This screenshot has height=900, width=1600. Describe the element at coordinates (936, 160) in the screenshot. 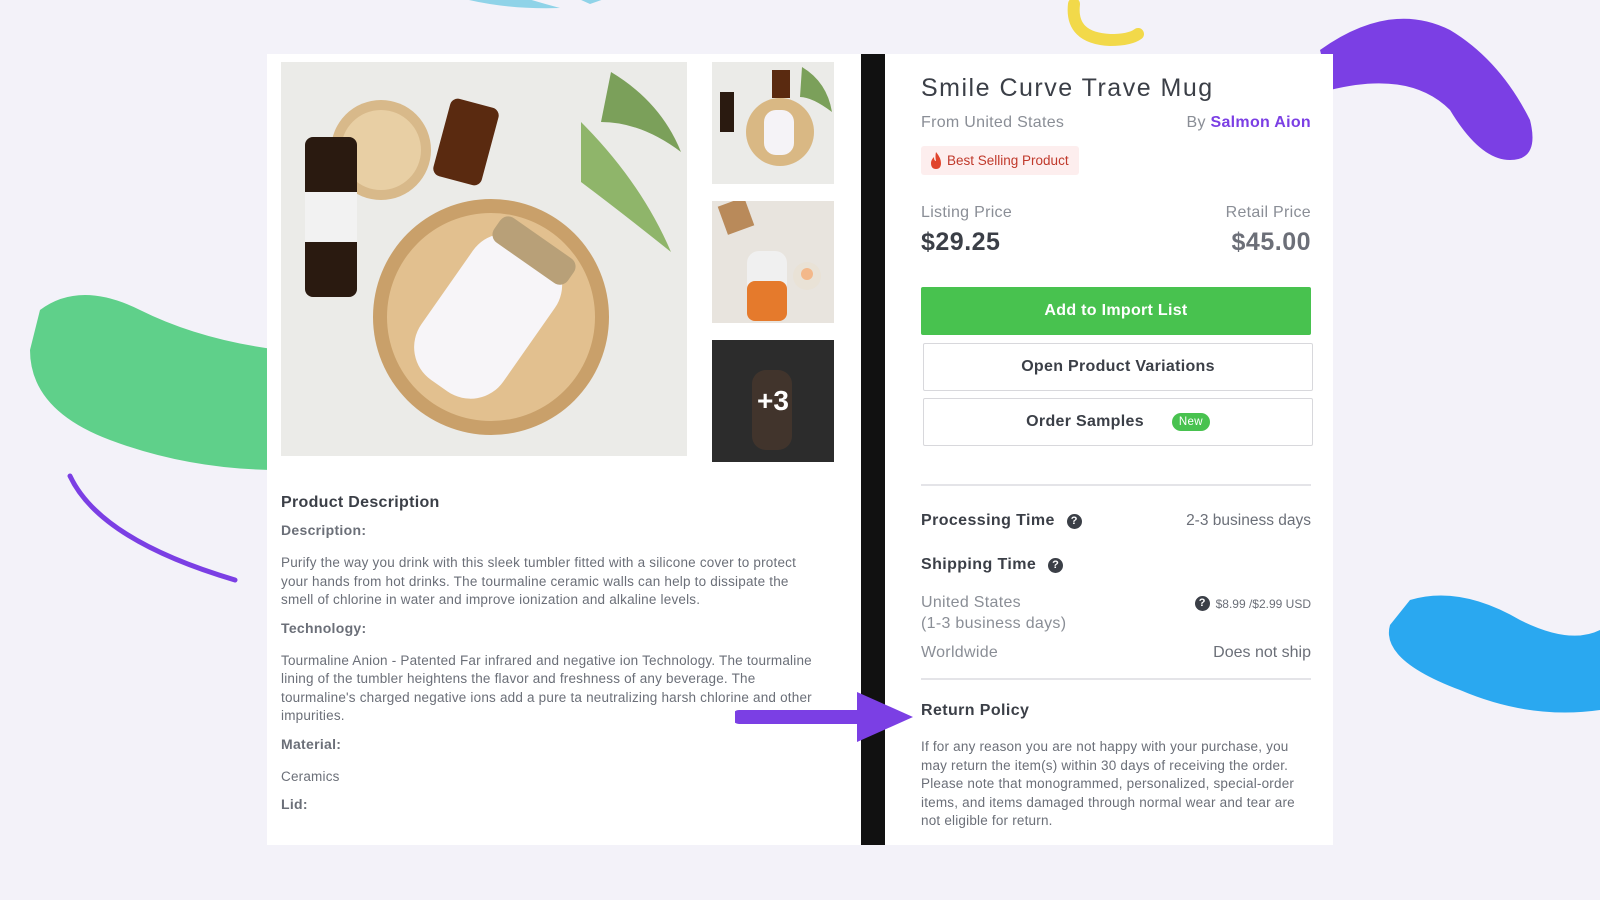

I see `flame-icon` at that location.